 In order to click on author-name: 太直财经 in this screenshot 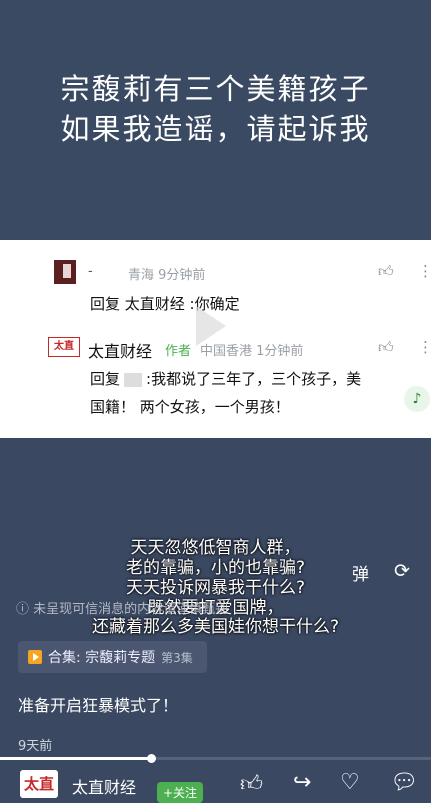, I will do `click(120, 351)`.